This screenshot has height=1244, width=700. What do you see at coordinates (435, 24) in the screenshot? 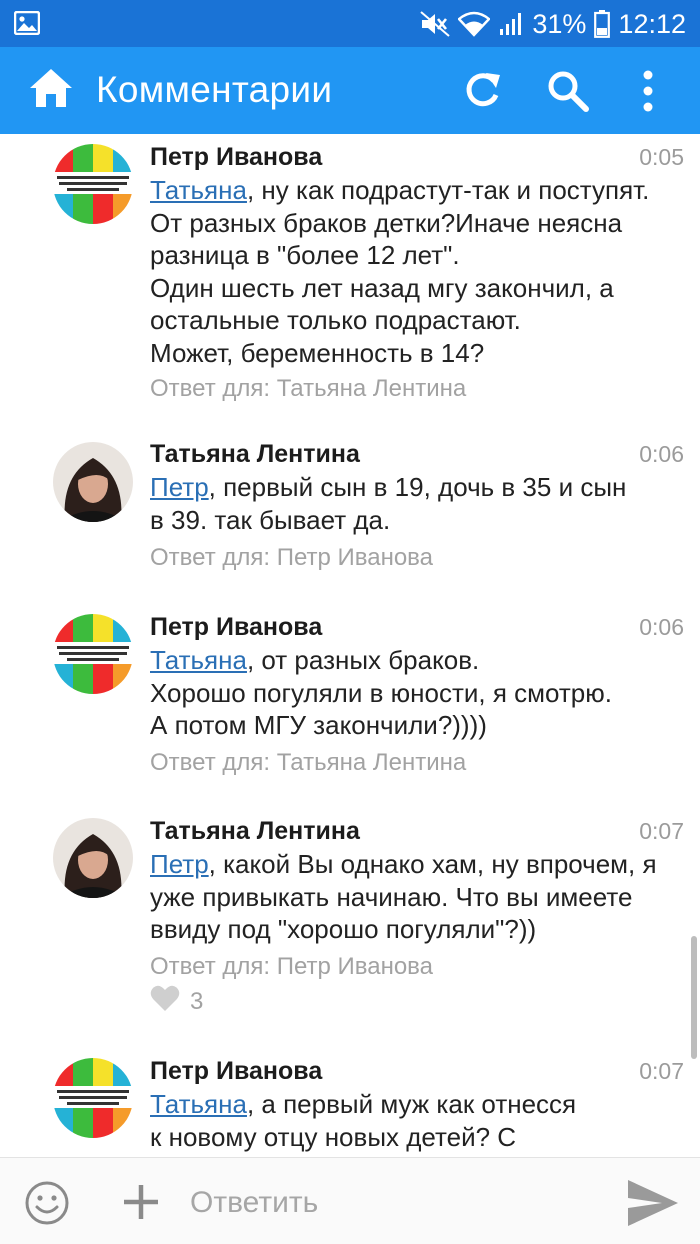
I see `mute-icon` at bounding box center [435, 24].